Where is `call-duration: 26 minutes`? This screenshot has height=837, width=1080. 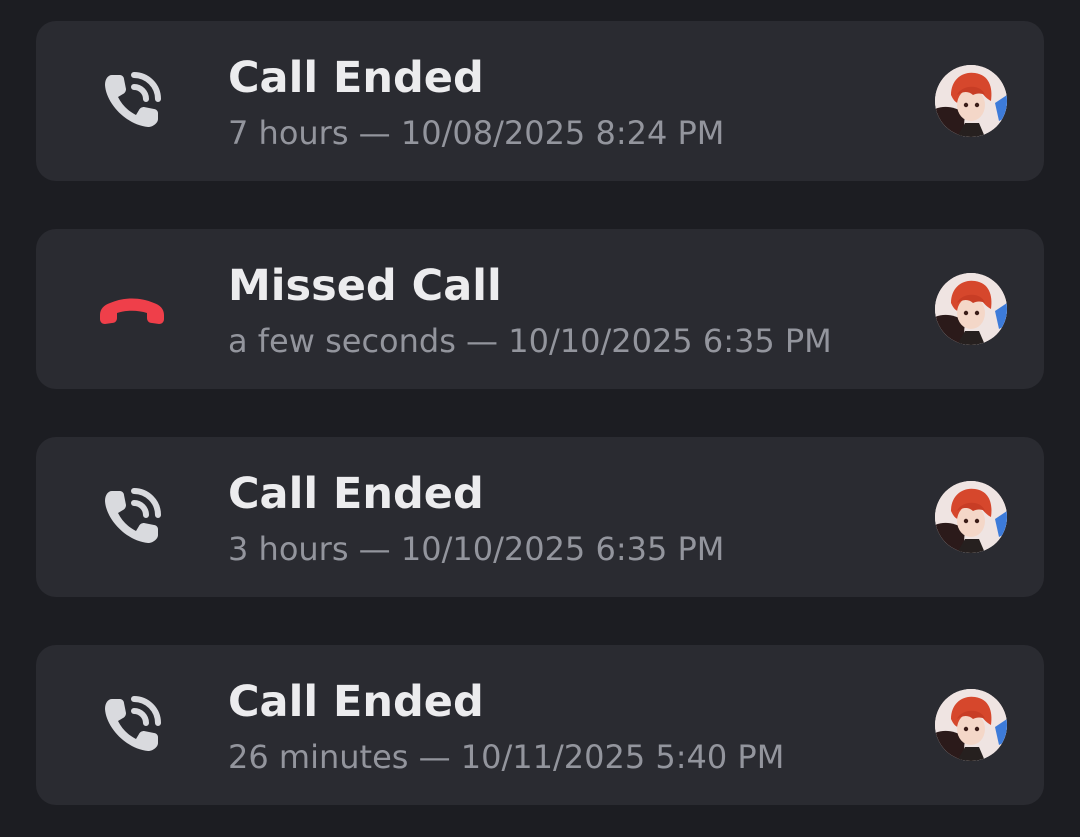 call-duration: 26 minutes is located at coordinates (318, 757).